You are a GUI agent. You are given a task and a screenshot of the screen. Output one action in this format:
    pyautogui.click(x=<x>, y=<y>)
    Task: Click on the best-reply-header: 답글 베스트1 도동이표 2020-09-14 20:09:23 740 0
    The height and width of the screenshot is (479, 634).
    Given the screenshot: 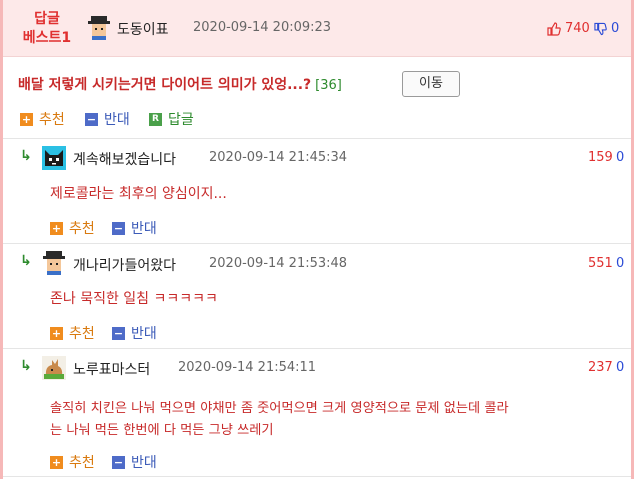 What is the action you would take?
    pyautogui.click(x=317, y=28)
    